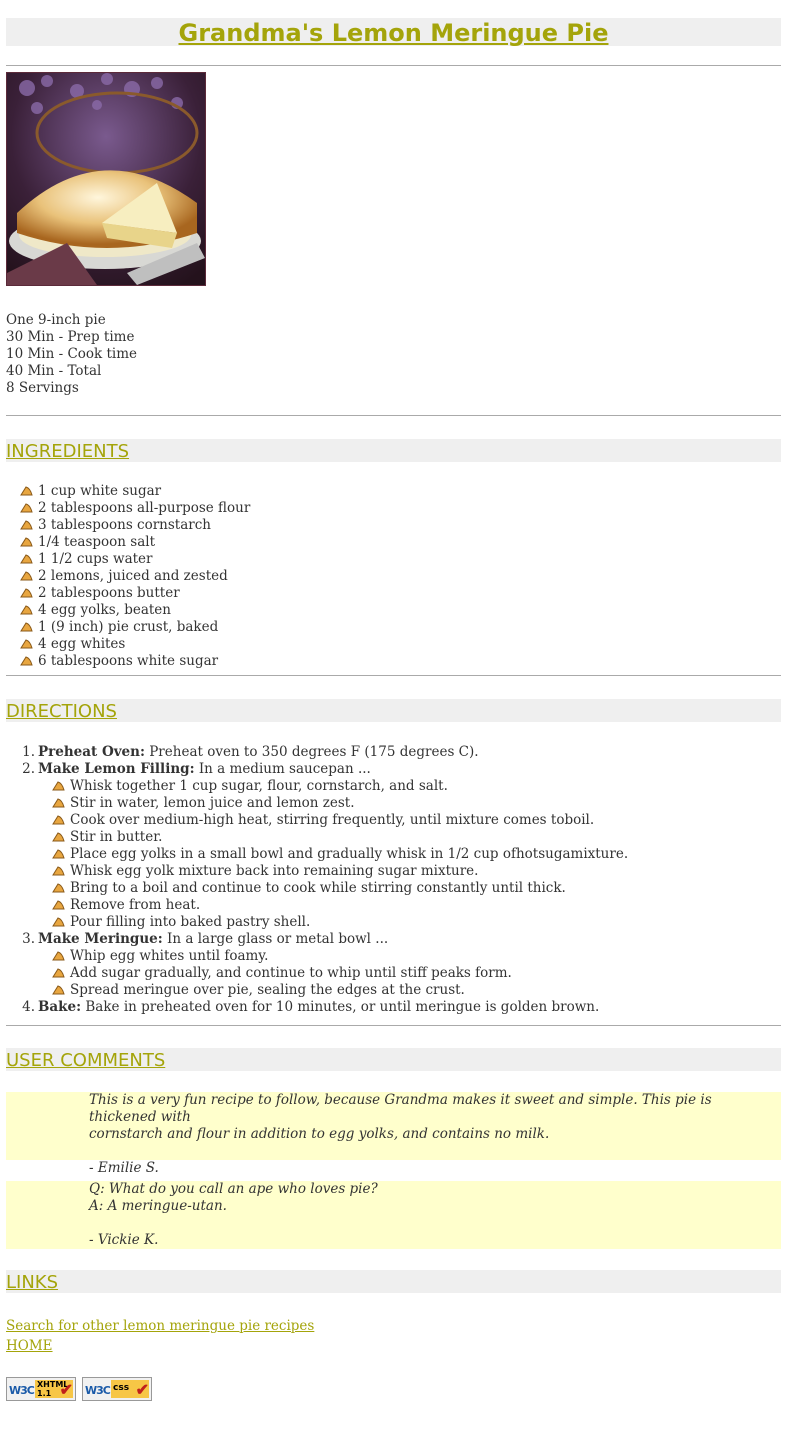 The height and width of the screenshot is (1433, 788). I want to click on fact-prep-time: 30 Min - Prep time, so click(70, 337).